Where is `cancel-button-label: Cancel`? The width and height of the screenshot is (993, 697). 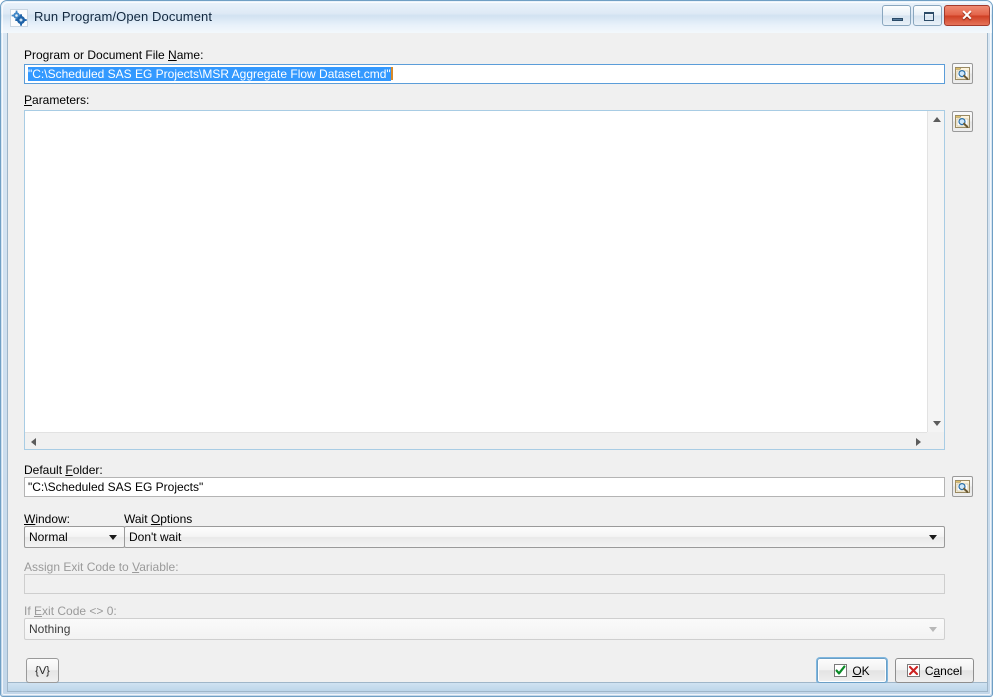
cancel-button-label: Cancel is located at coordinates (943, 670).